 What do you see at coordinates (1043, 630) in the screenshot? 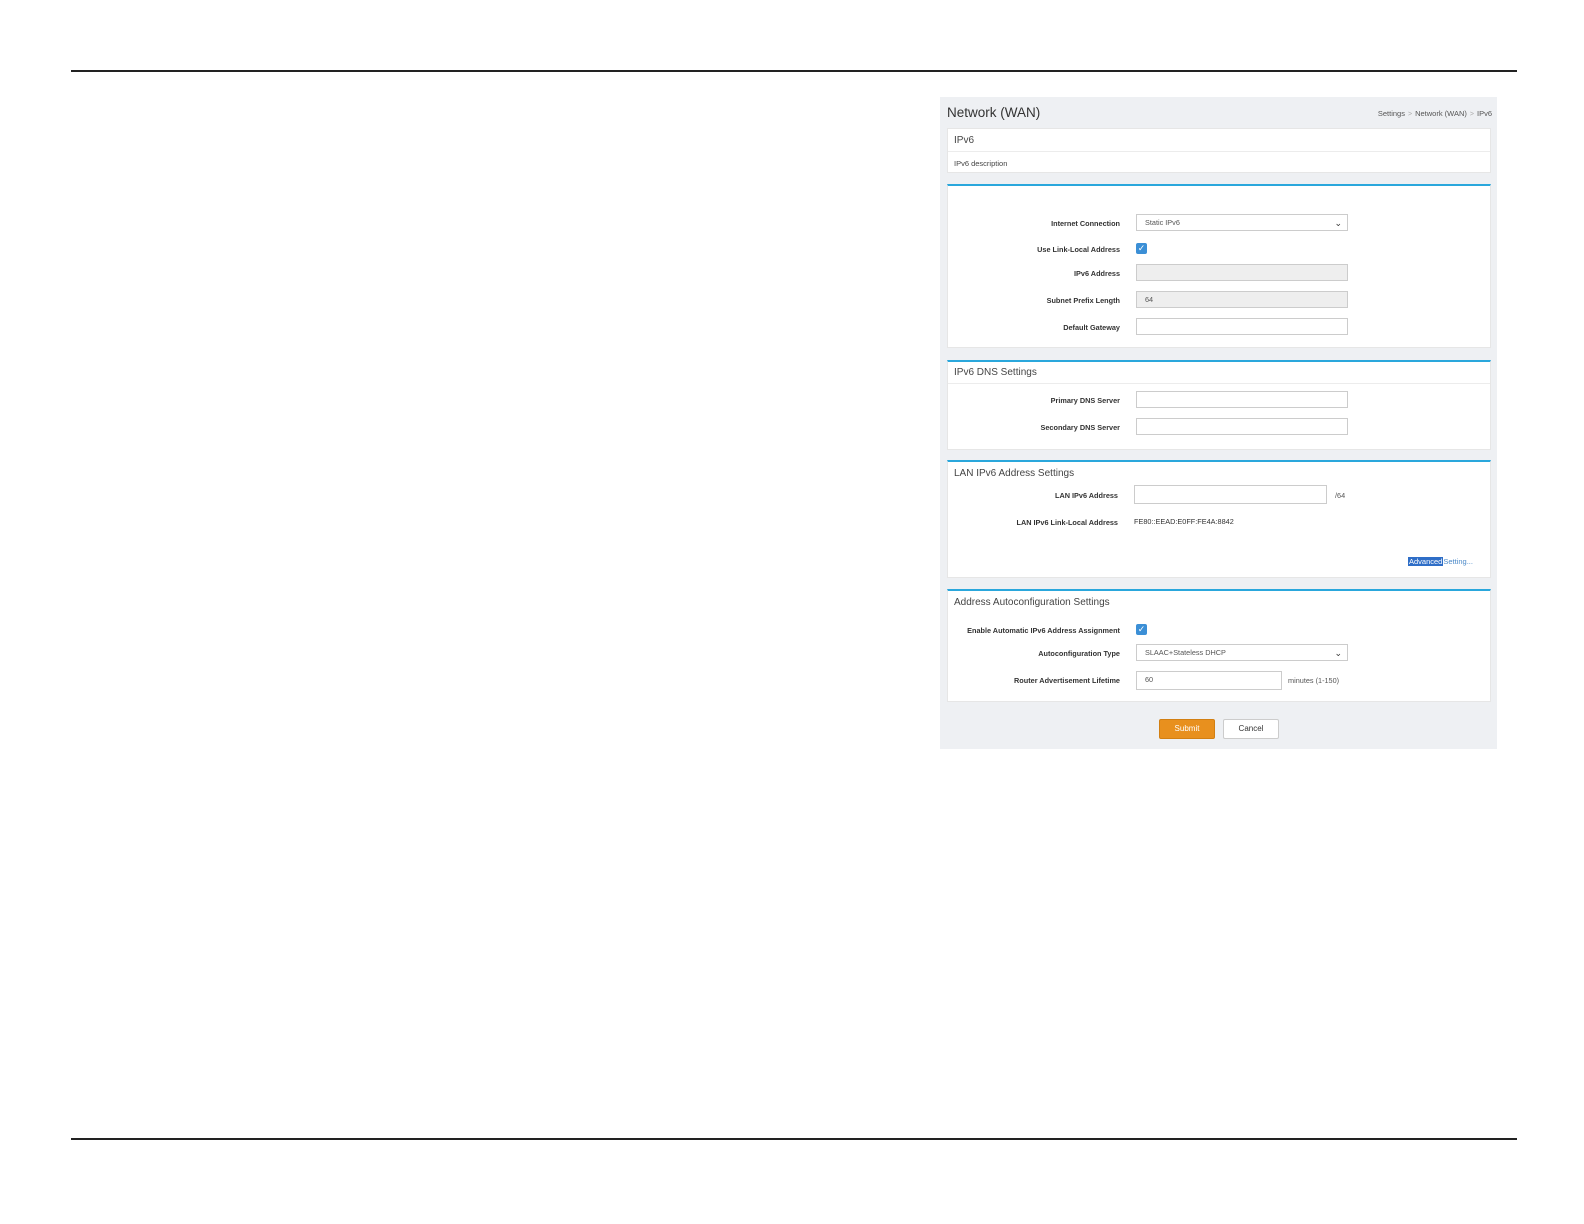
I see `enable-autoassign-label: Enable Automatic IPv6 Address Assignment` at bounding box center [1043, 630].